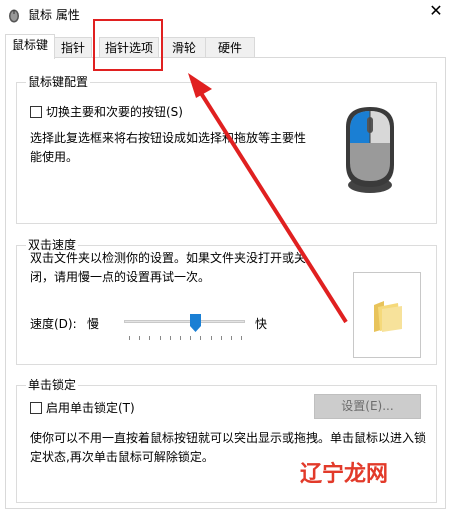  Describe the element at coordinates (225, 15) in the screenshot. I see `title-bar: 鼠标 属性 ✕` at that location.